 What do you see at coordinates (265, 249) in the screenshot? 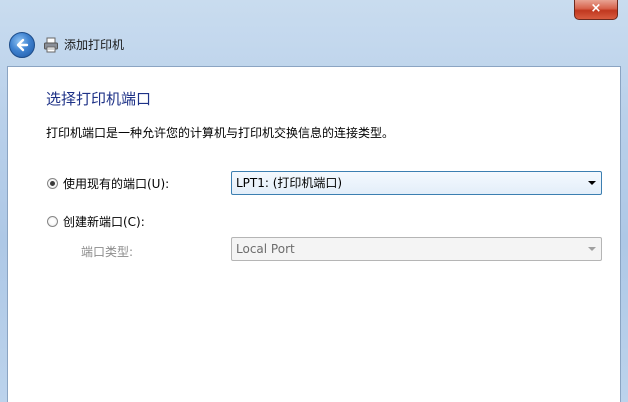
I see `port-type-value: Local Port` at bounding box center [265, 249].